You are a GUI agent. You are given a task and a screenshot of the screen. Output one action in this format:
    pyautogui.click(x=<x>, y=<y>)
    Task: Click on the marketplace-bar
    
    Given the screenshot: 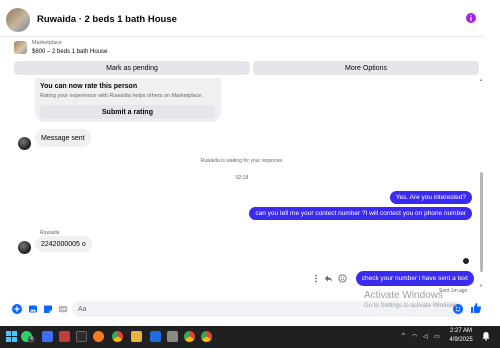 What is the action you would take?
    pyautogui.click(x=242, y=48)
    